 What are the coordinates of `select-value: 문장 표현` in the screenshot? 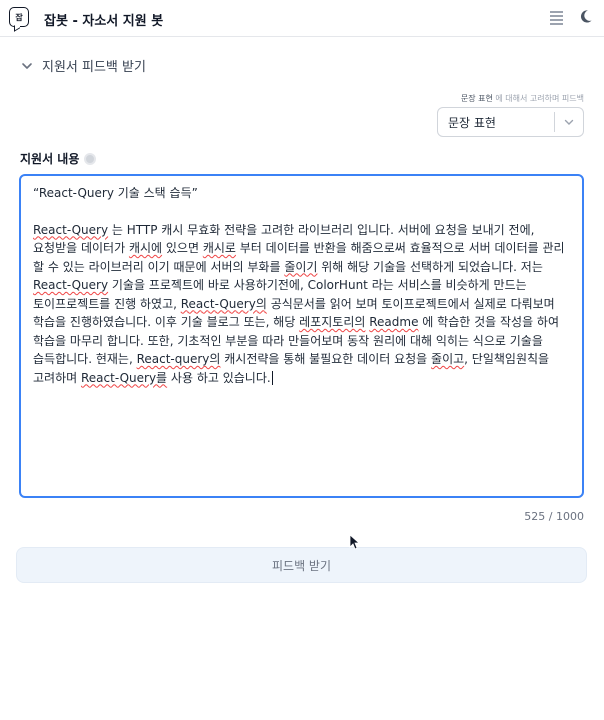 It's located at (472, 122).